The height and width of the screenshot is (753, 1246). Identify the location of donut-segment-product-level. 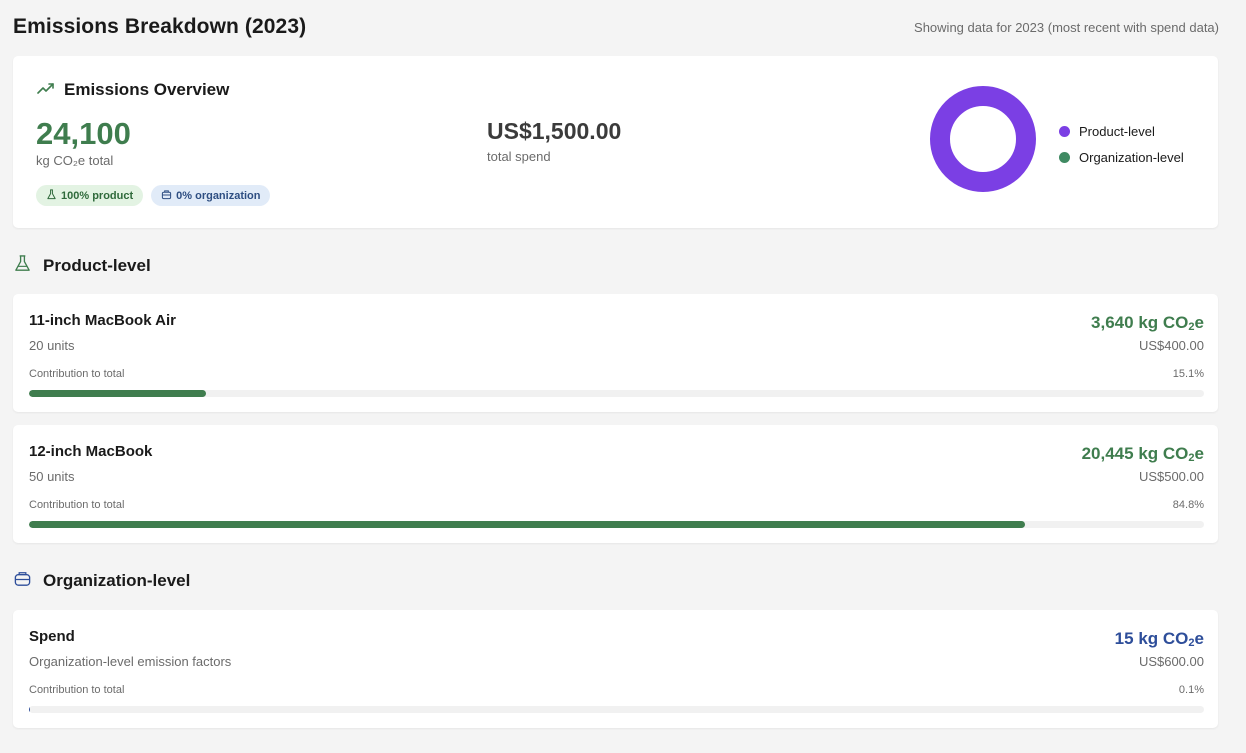
(983, 139).